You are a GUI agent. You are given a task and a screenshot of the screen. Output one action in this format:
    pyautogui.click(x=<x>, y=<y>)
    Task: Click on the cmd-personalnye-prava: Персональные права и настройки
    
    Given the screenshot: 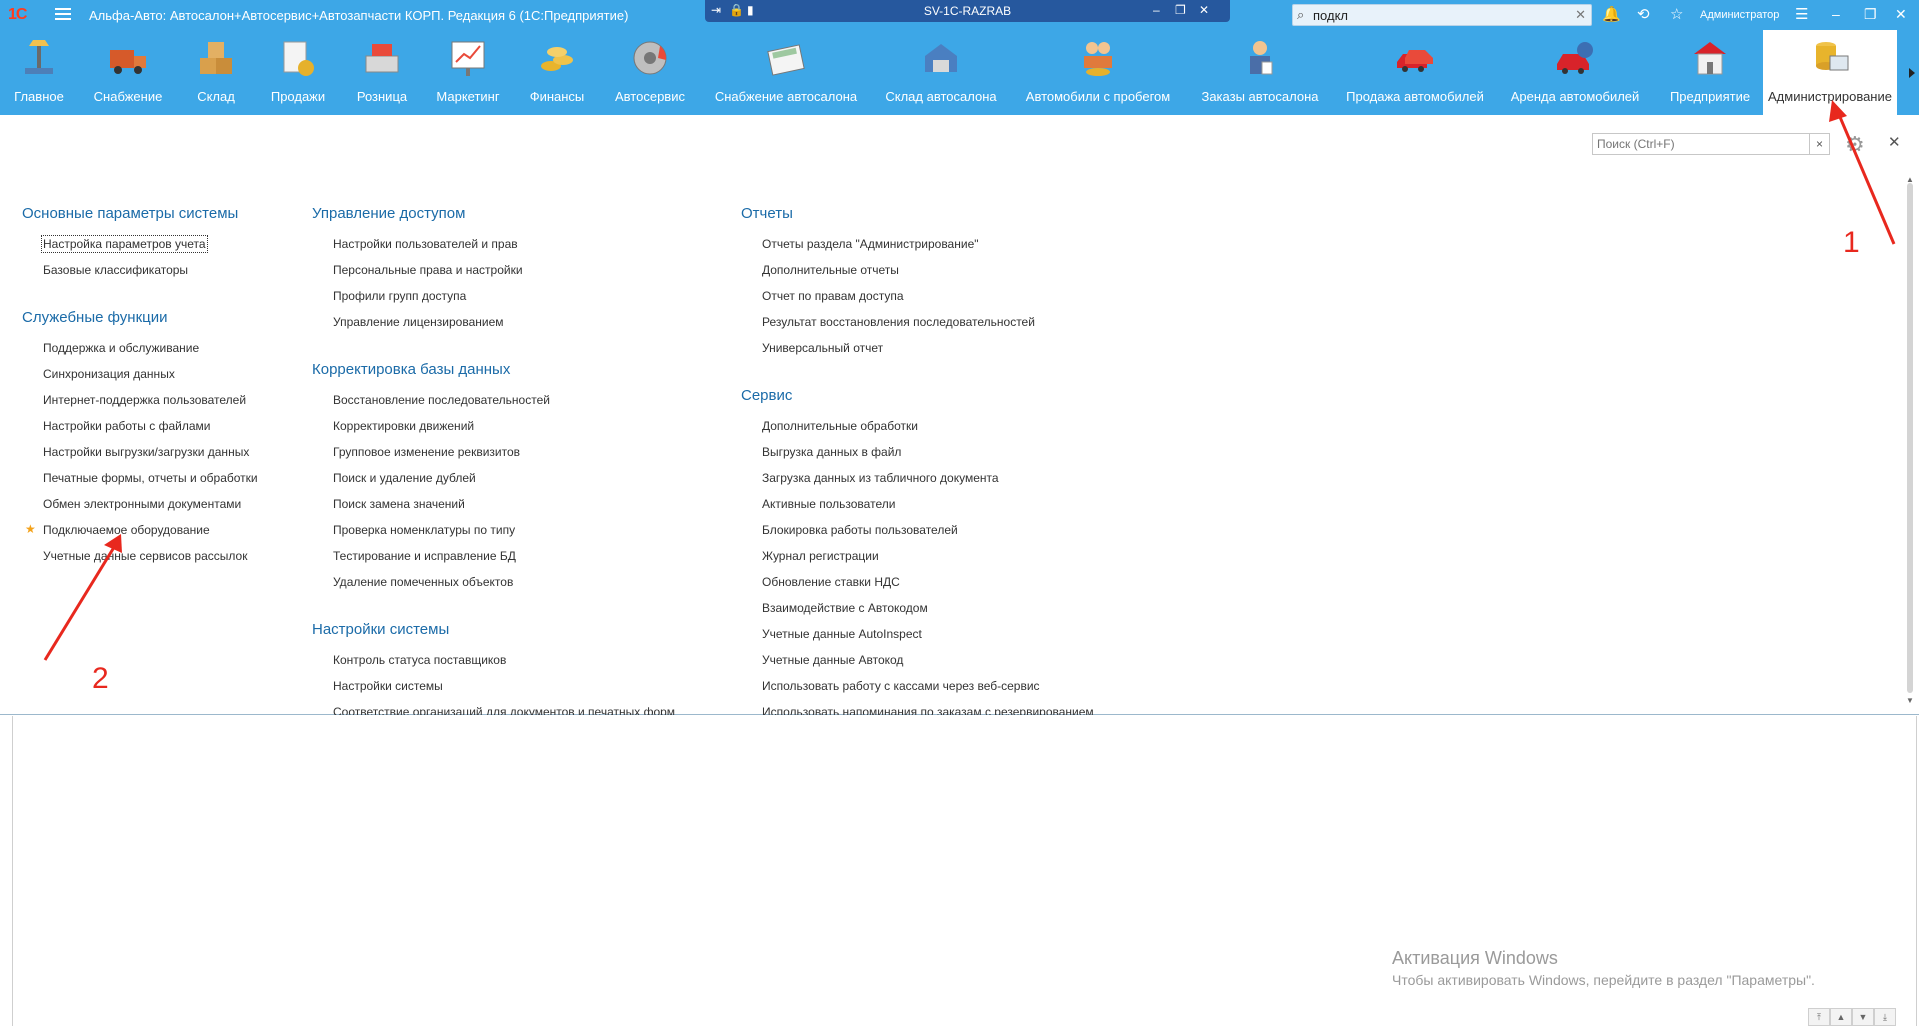 What is the action you would take?
    pyautogui.click(x=428, y=270)
    